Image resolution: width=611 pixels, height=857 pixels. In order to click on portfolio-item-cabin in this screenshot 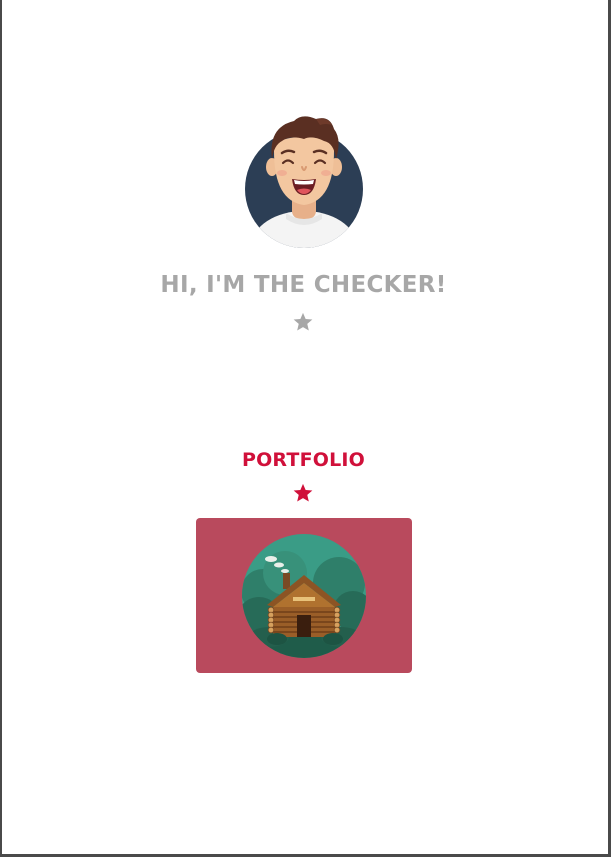, I will do `click(304, 595)`.